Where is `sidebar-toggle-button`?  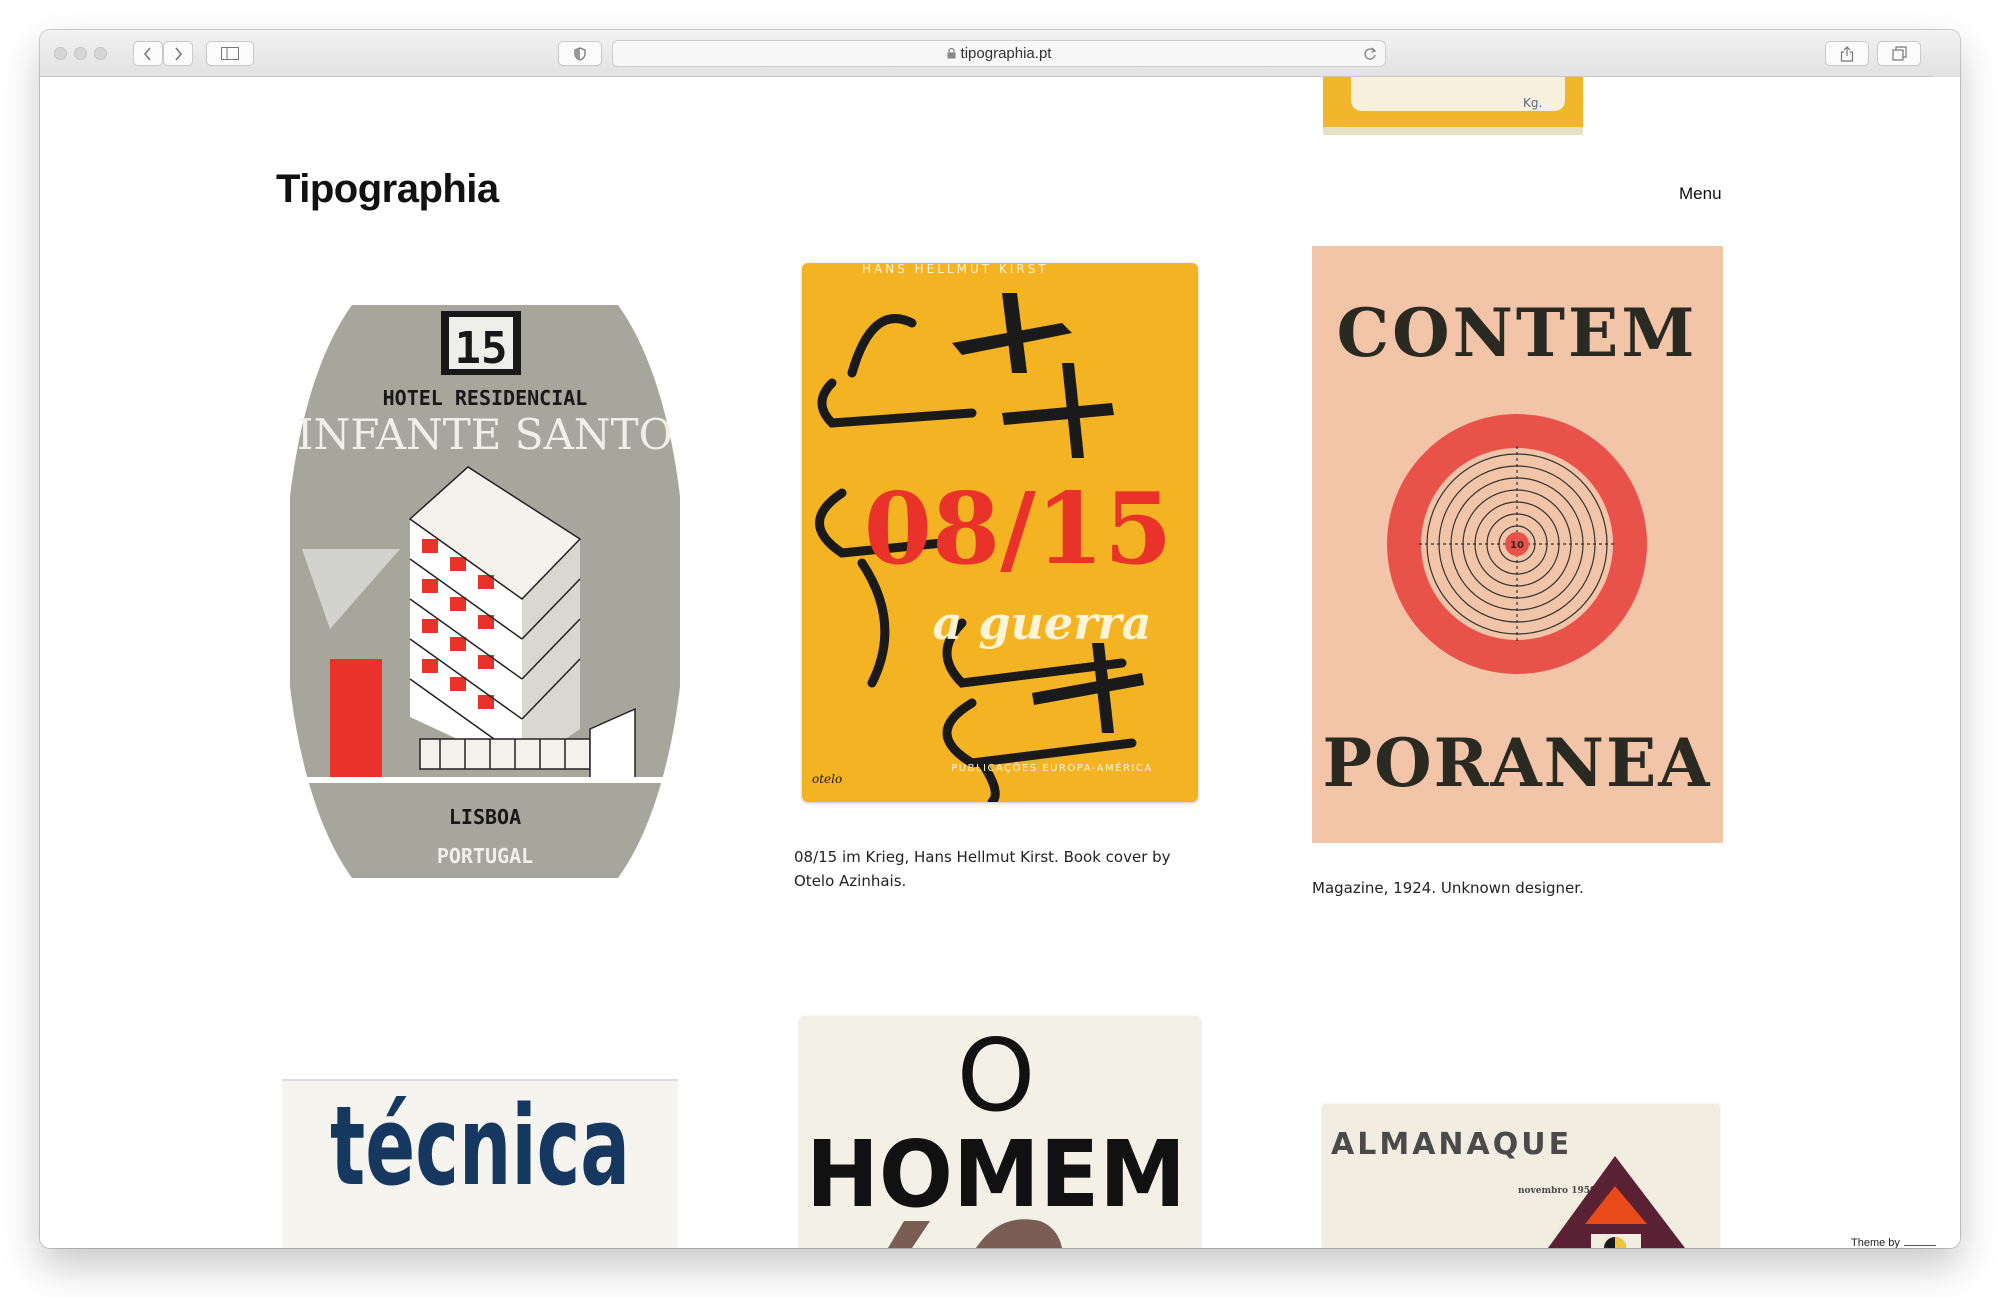 sidebar-toggle-button is located at coordinates (230, 53).